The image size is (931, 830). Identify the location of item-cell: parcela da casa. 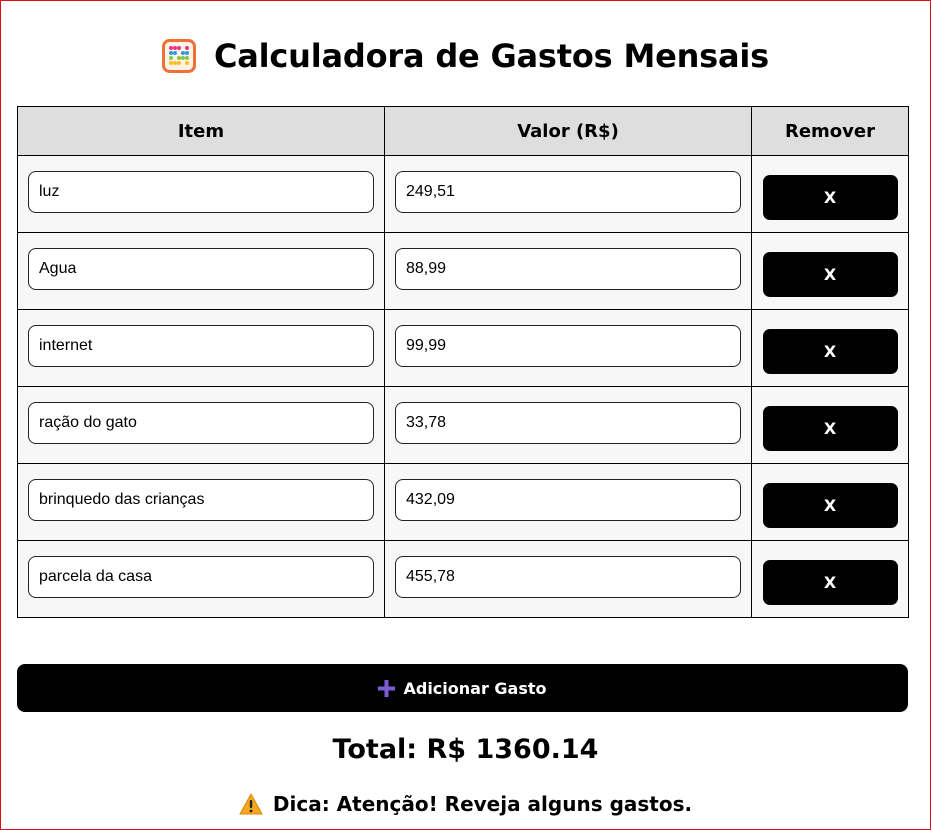
(201, 579).